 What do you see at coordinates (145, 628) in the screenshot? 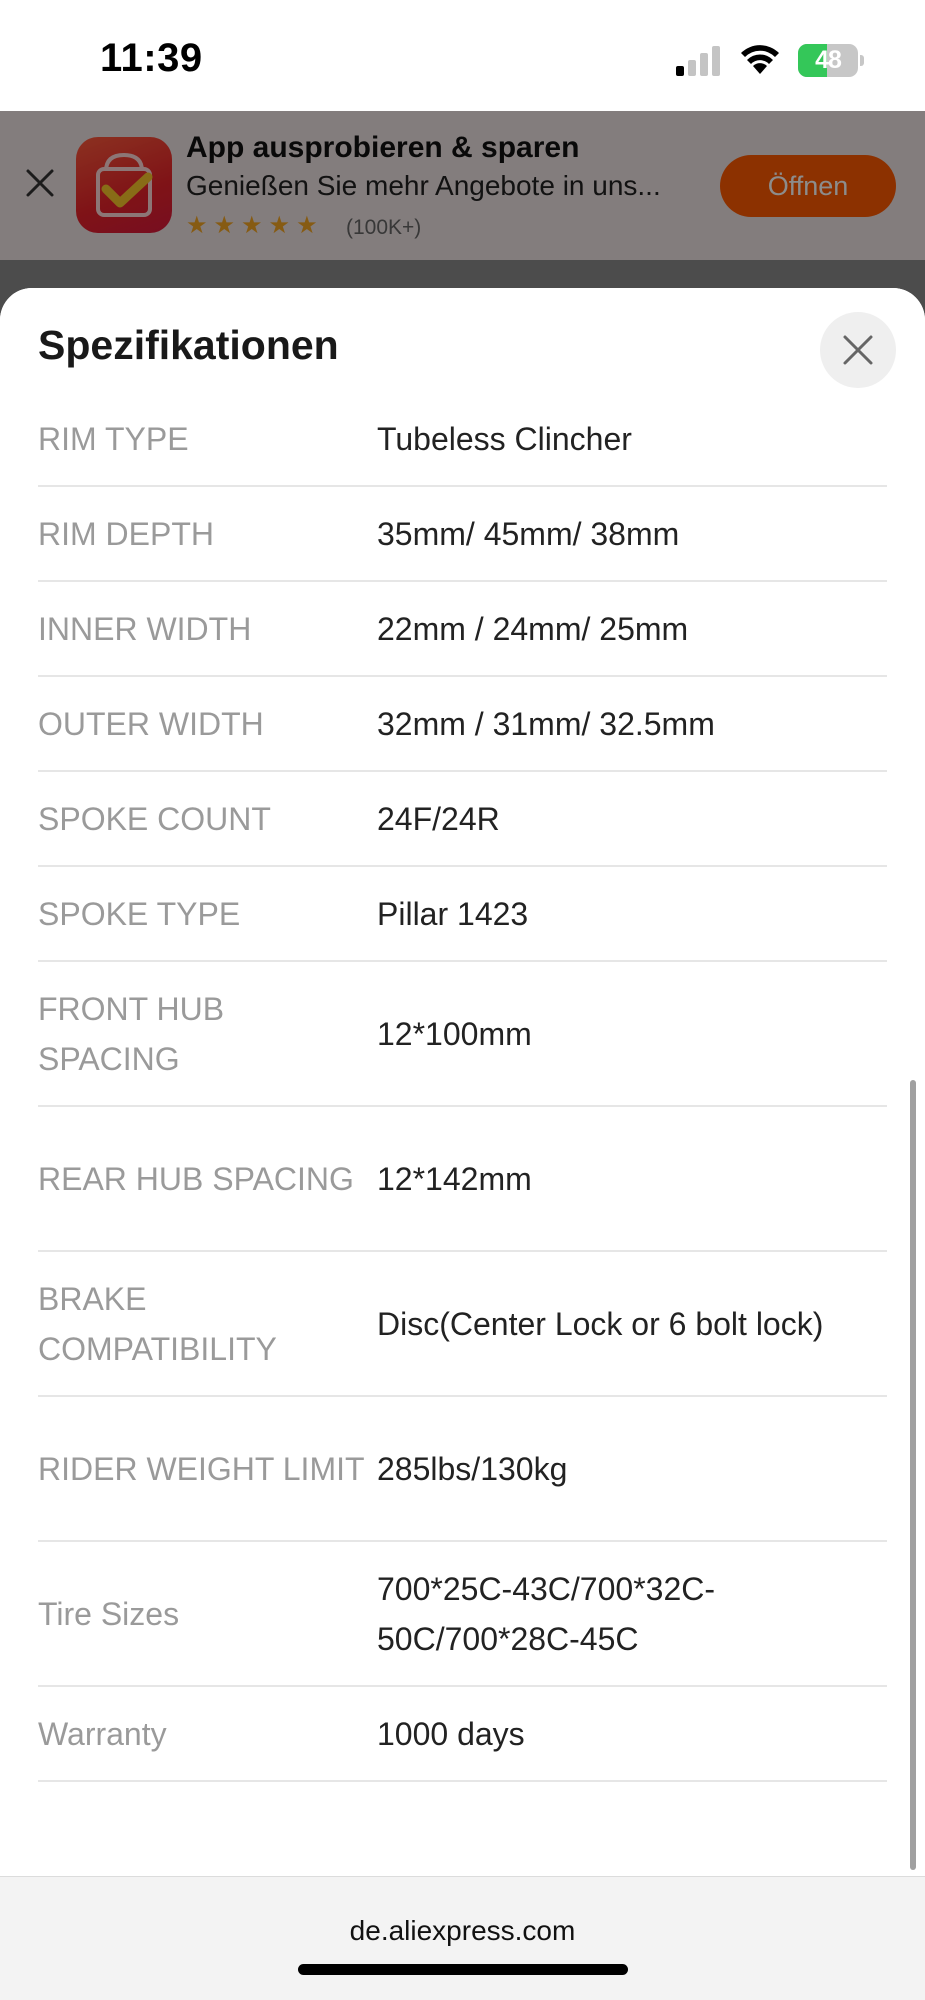
I see `spec-label: INNER WIDTH` at bounding box center [145, 628].